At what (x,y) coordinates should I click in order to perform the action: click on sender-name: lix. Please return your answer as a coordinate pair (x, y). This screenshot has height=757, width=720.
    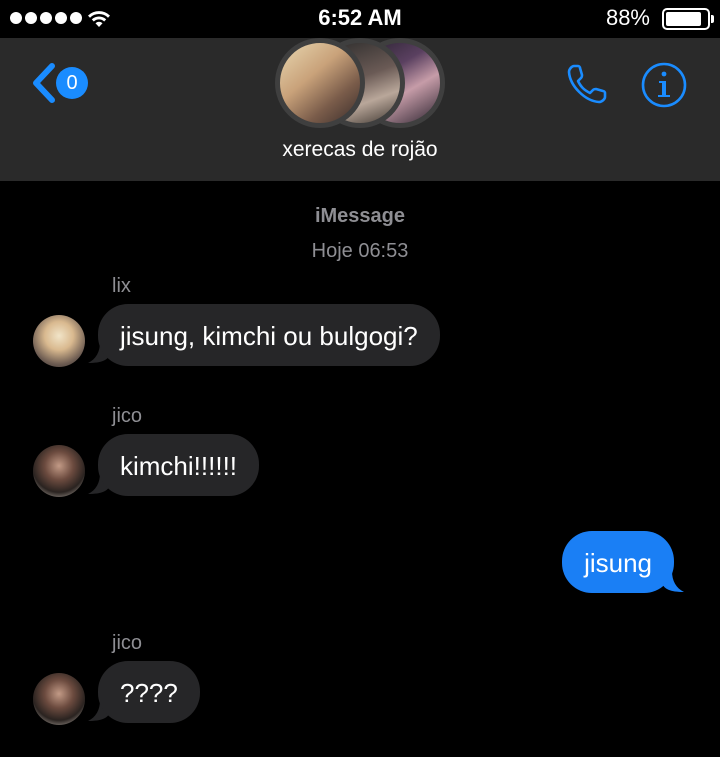
    Looking at the image, I should click on (121, 286).